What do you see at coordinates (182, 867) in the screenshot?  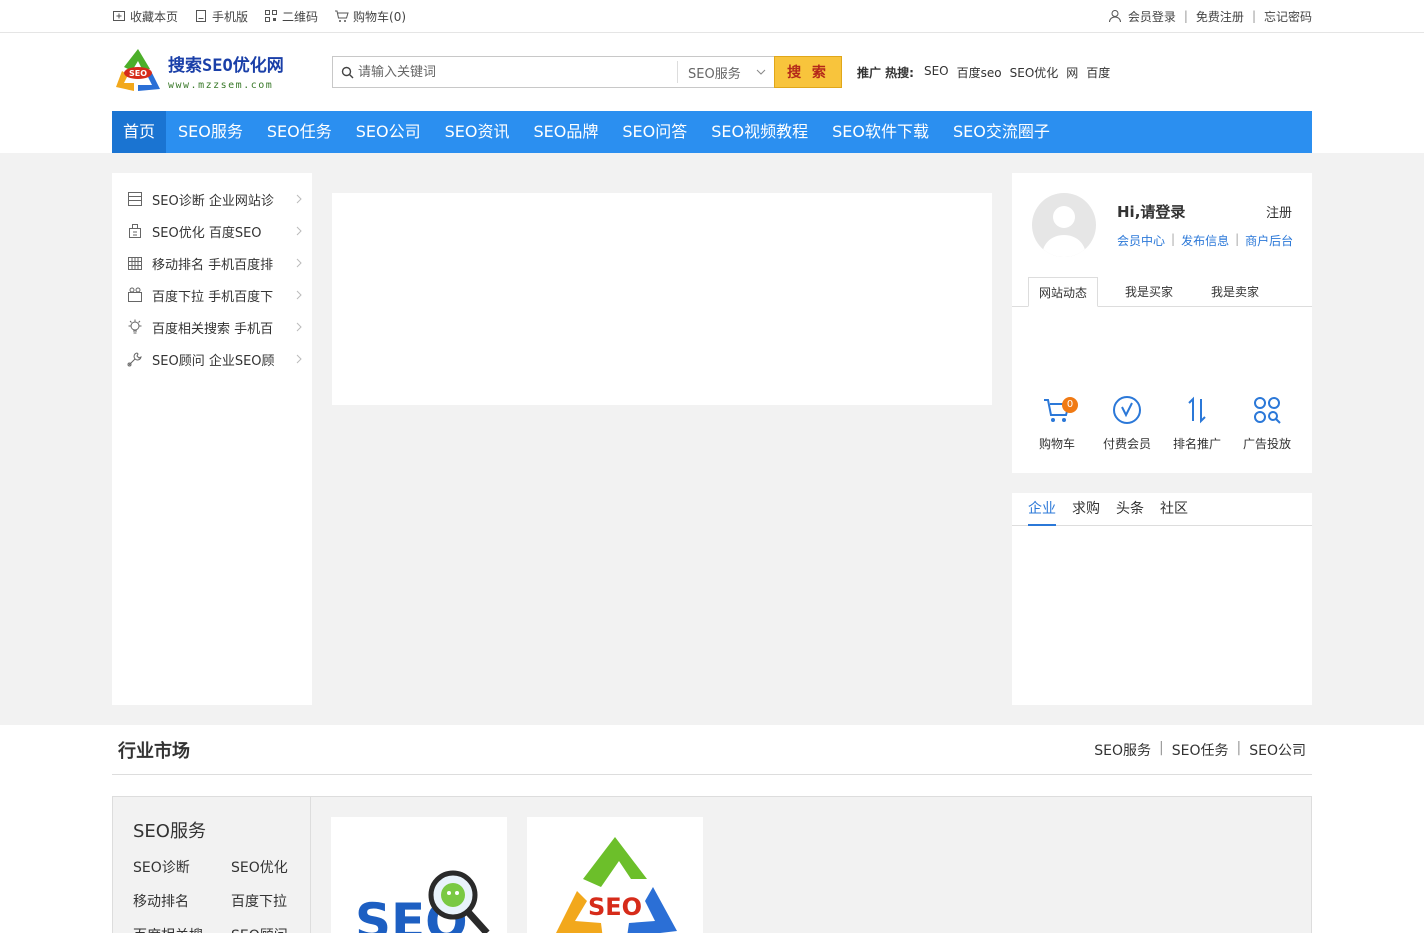 I see `industry-side-item: SEO诊断` at bounding box center [182, 867].